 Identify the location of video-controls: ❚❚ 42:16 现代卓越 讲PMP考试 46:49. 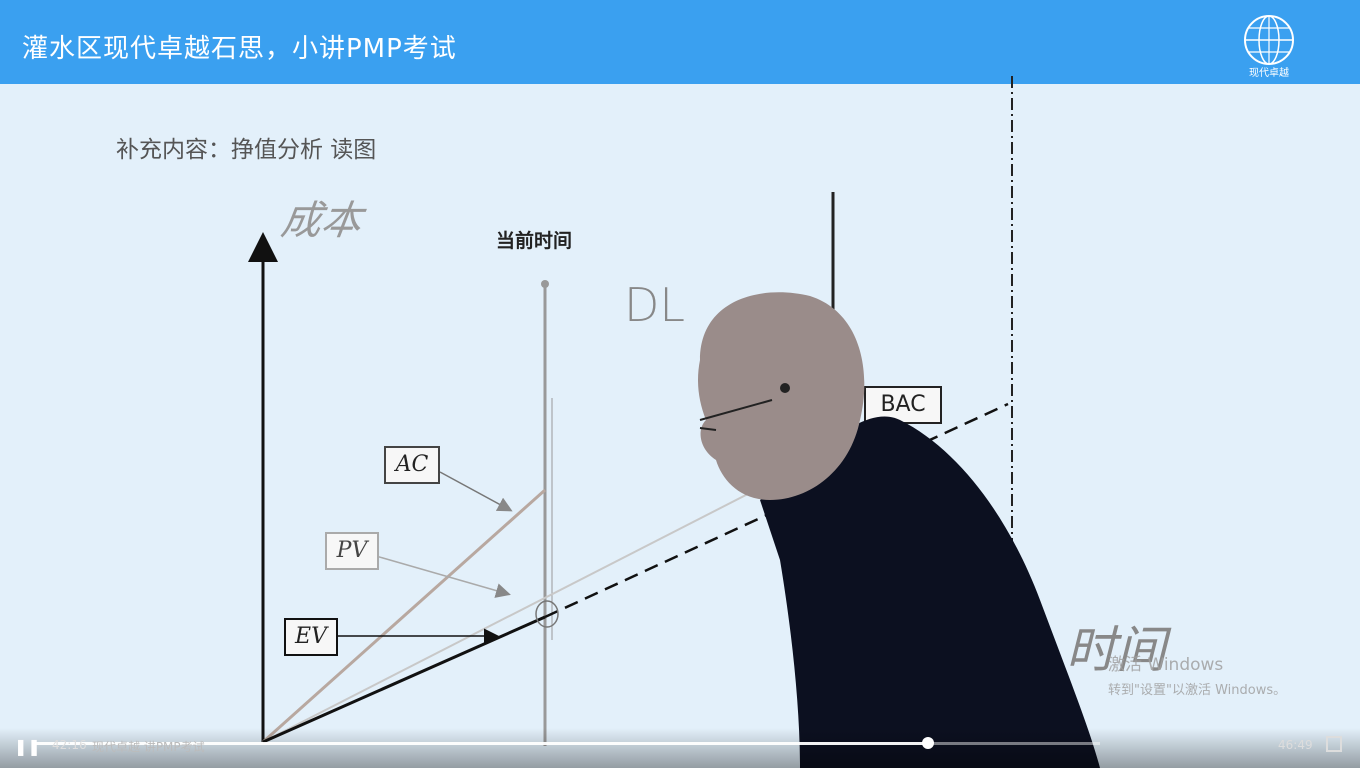
(680, 748).